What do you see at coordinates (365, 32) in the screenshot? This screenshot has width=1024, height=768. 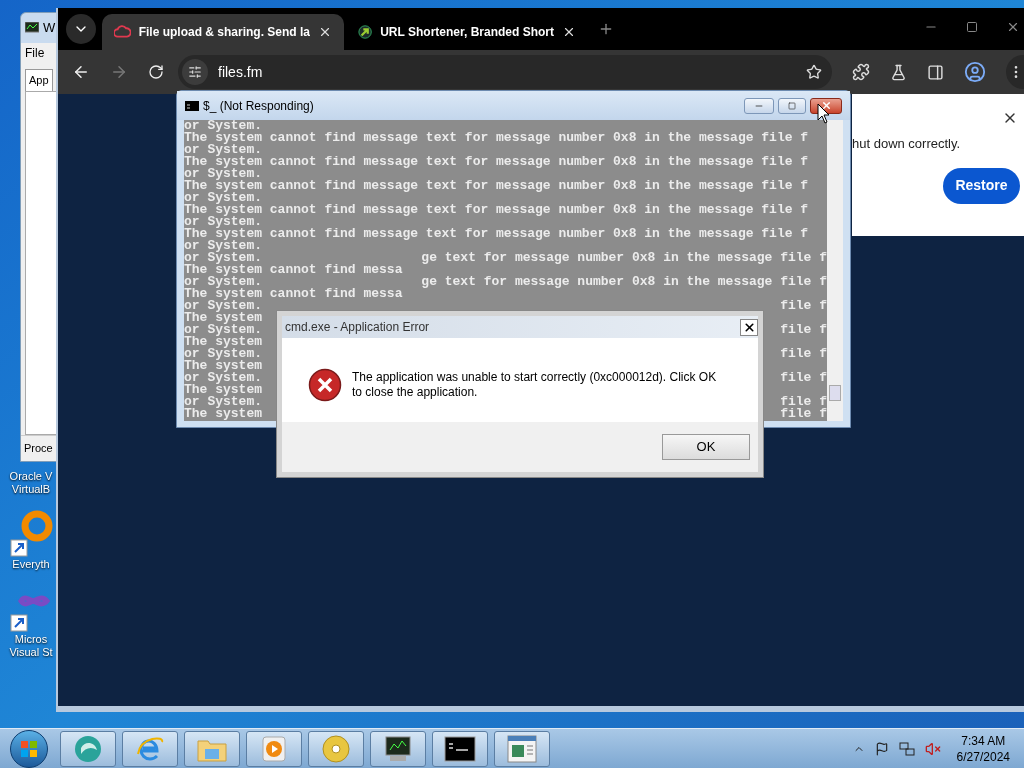 I see `arrow-logo-icon` at bounding box center [365, 32].